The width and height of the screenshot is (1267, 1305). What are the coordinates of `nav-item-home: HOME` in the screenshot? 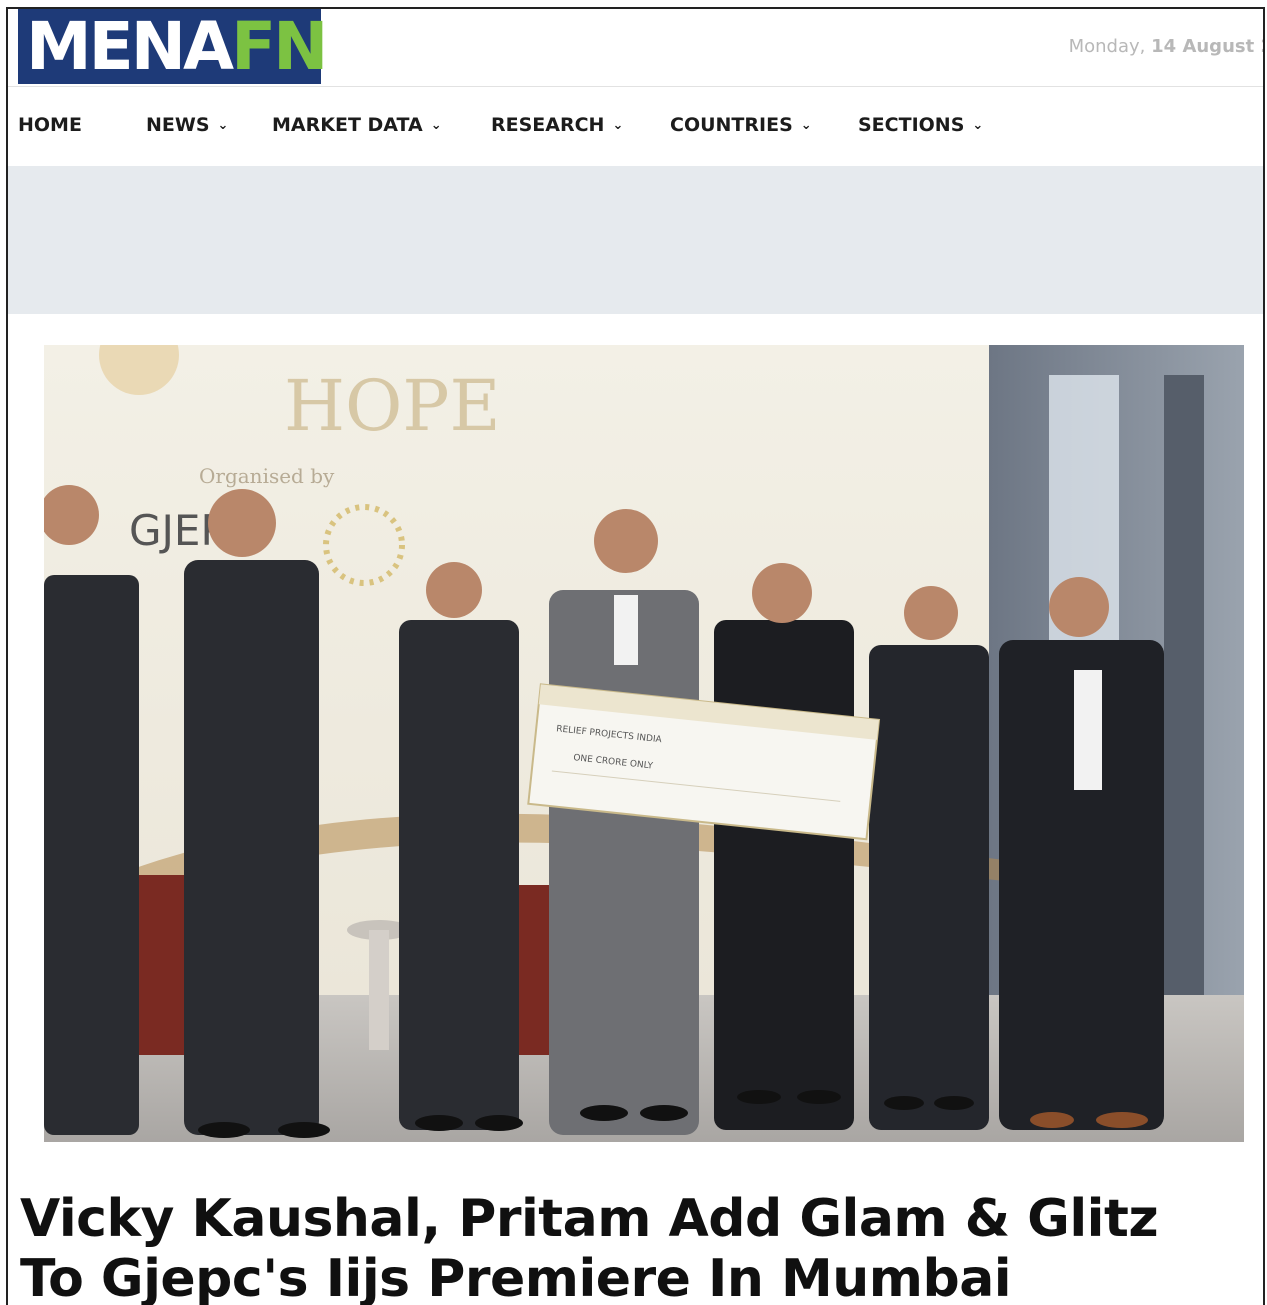 It's located at (50, 125).